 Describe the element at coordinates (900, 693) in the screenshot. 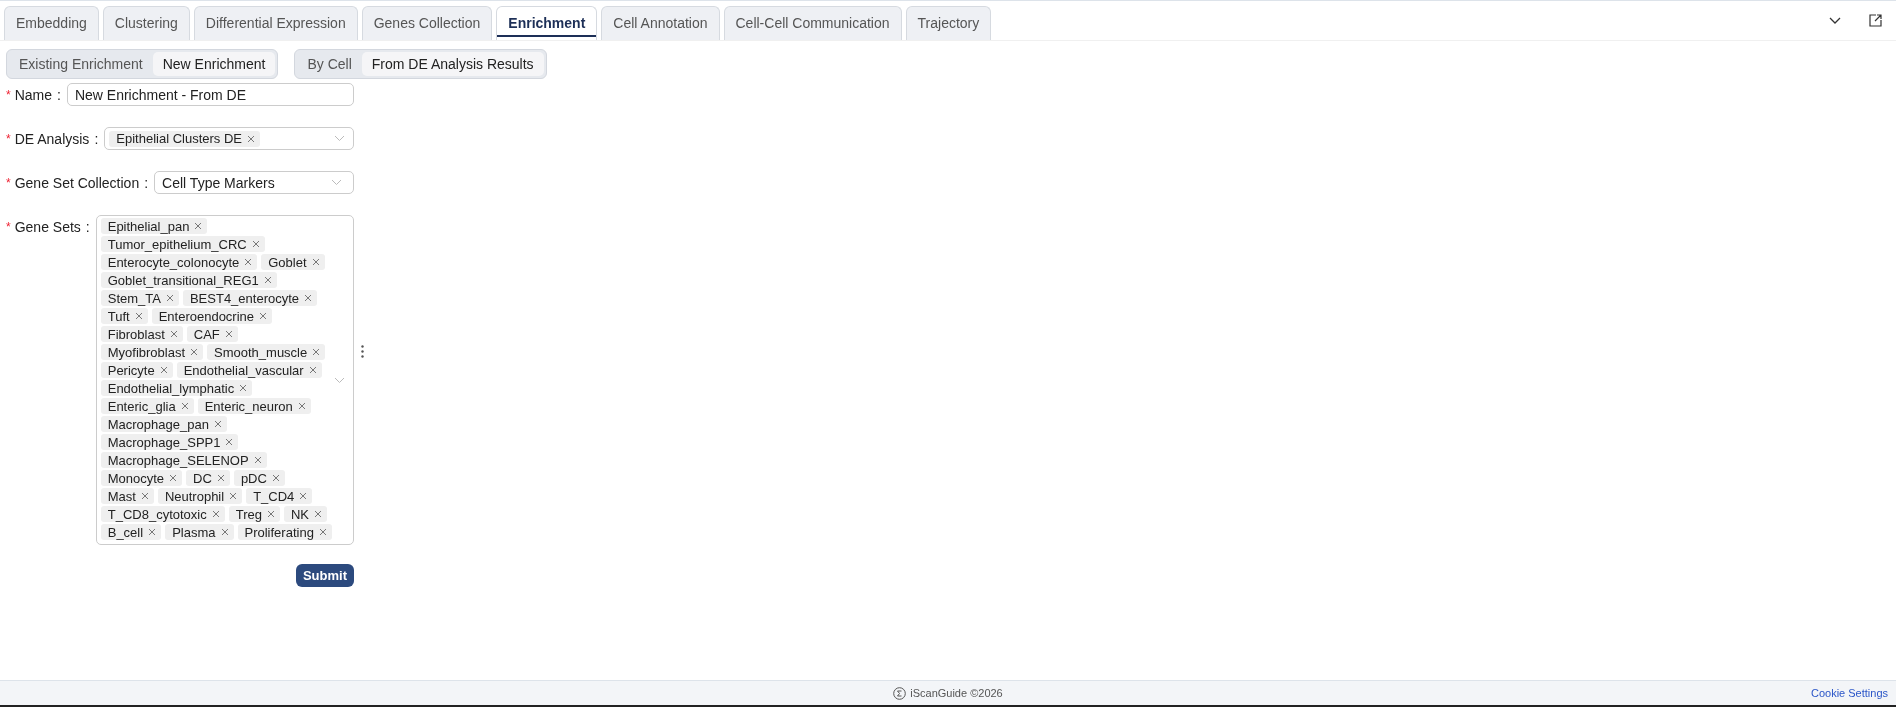

I see `logo-icon` at that location.